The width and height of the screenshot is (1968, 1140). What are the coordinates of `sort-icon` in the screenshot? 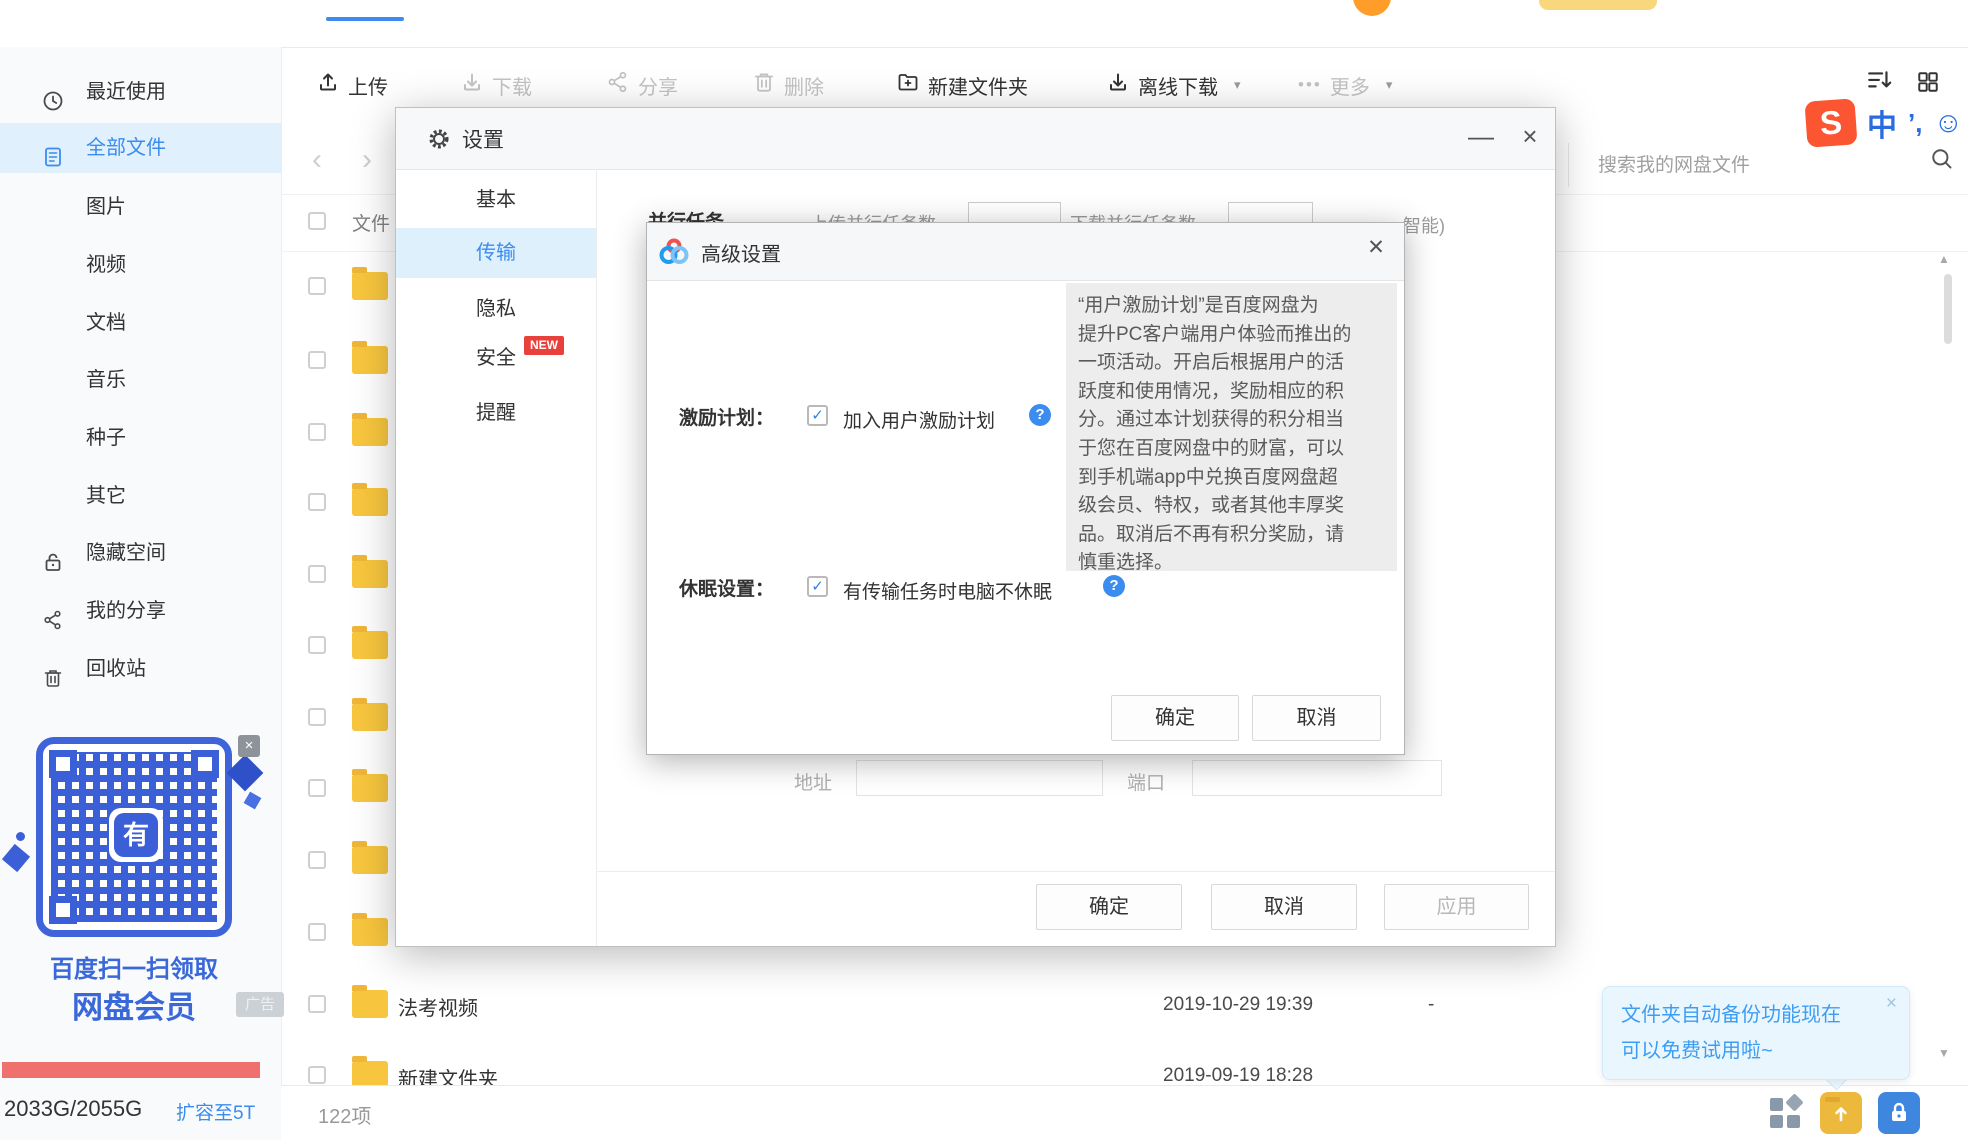 It's located at (1880, 83).